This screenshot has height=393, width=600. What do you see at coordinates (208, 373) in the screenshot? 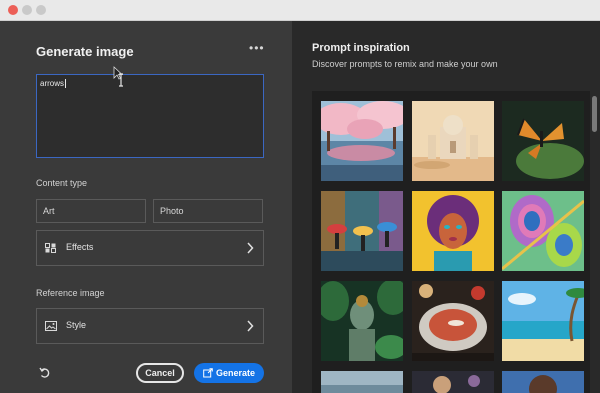
I see `generate-icon` at bounding box center [208, 373].